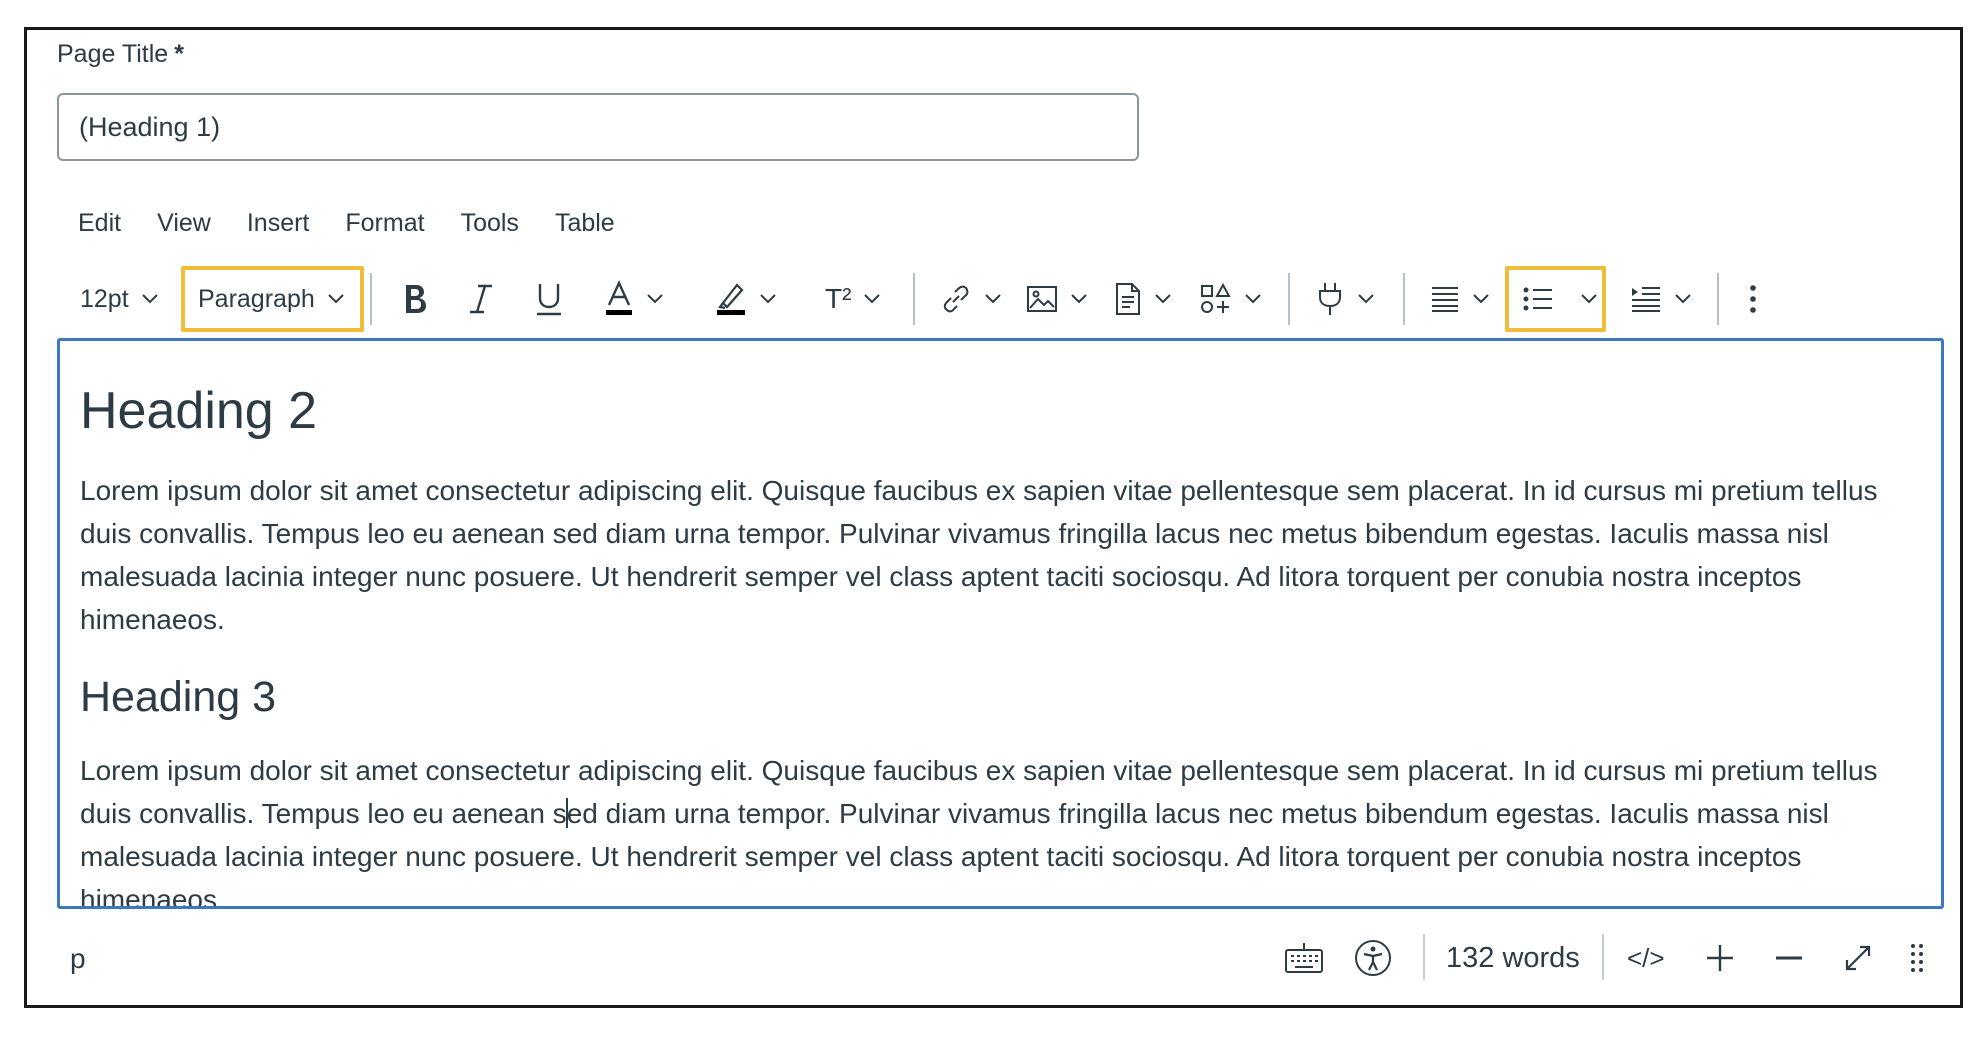  What do you see at coordinates (1560, 299) in the screenshot?
I see `bullet-list-button` at bounding box center [1560, 299].